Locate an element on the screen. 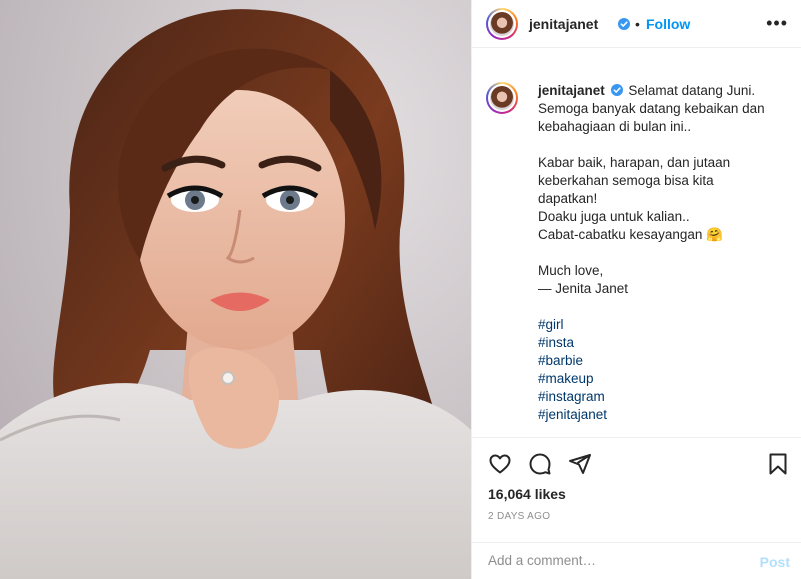 This screenshot has height=579, width=801. verified-badge-icon is located at coordinates (624, 24).